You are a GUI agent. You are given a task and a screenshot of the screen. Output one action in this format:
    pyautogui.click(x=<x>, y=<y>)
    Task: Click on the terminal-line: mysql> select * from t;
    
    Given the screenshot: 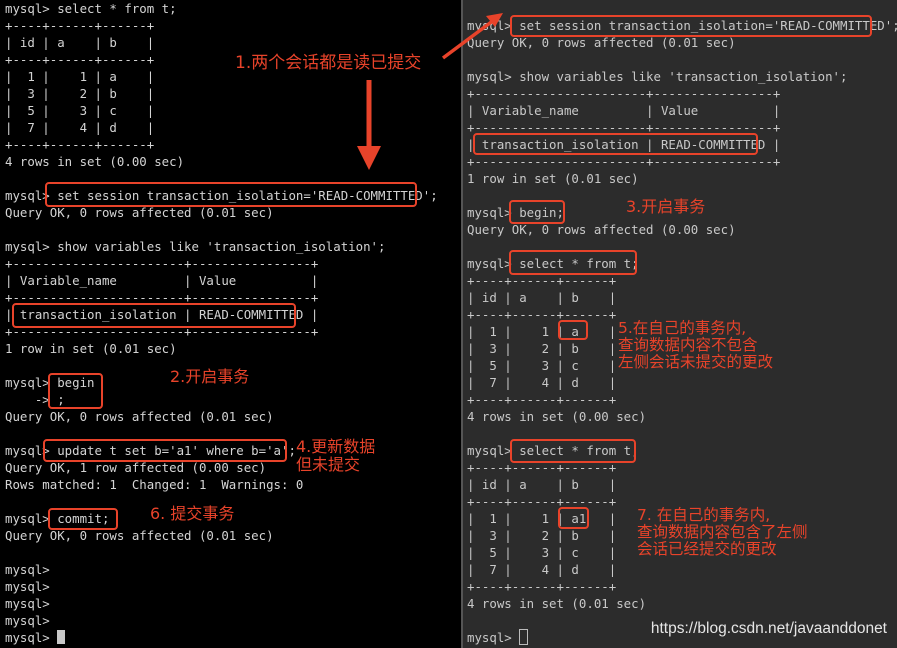 What is the action you would take?
    pyautogui.click(x=91, y=8)
    